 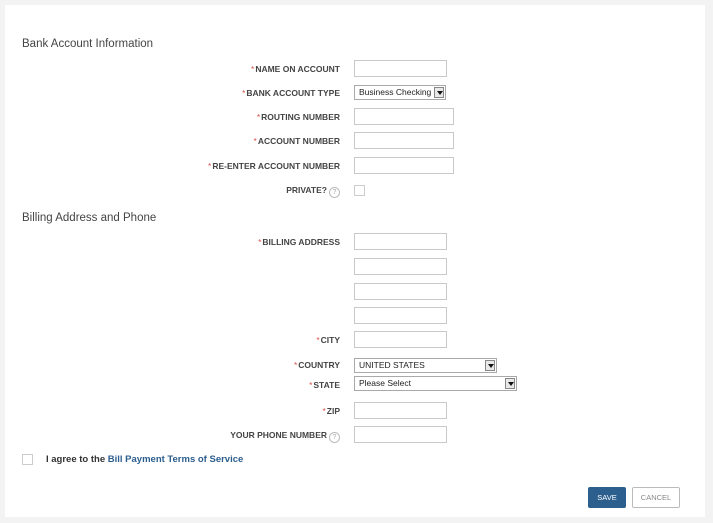 What do you see at coordinates (359, 190) in the screenshot?
I see `private-checkbox` at bounding box center [359, 190].